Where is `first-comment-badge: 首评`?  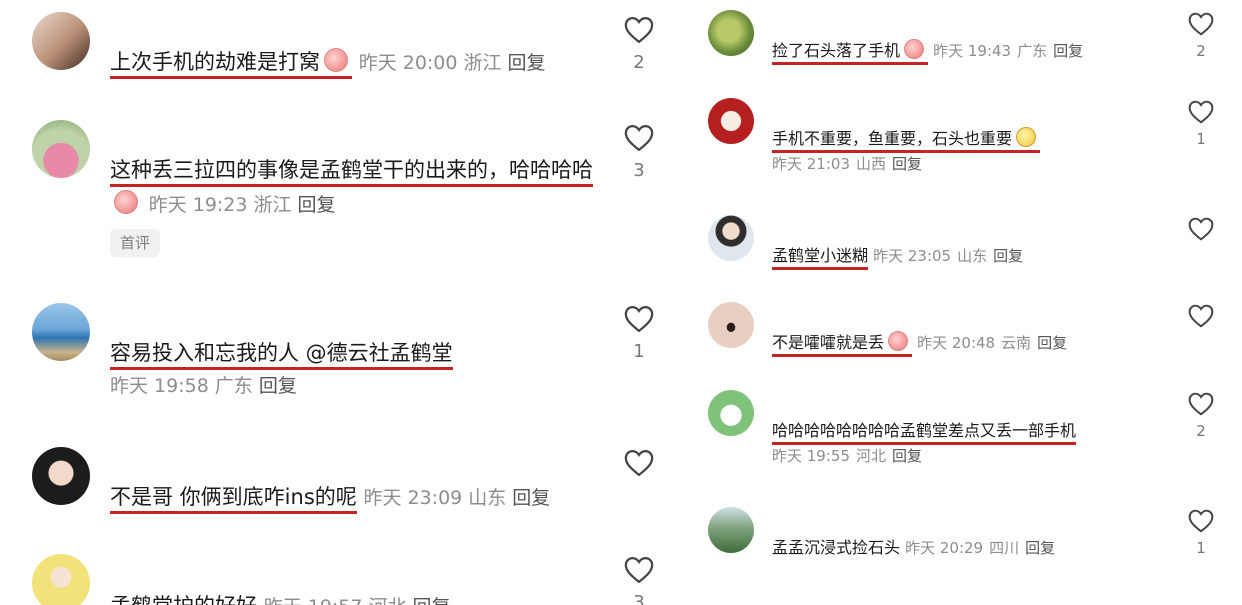
first-comment-badge: 首评 is located at coordinates (135, 243).